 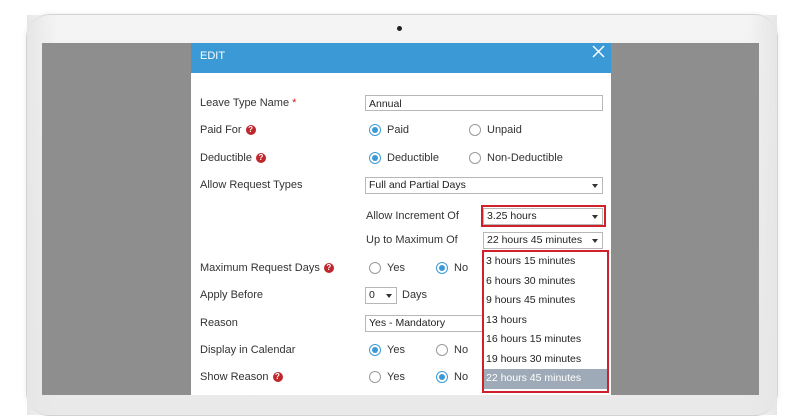 I want to click on camera-dot, so click(x=399, y=28).